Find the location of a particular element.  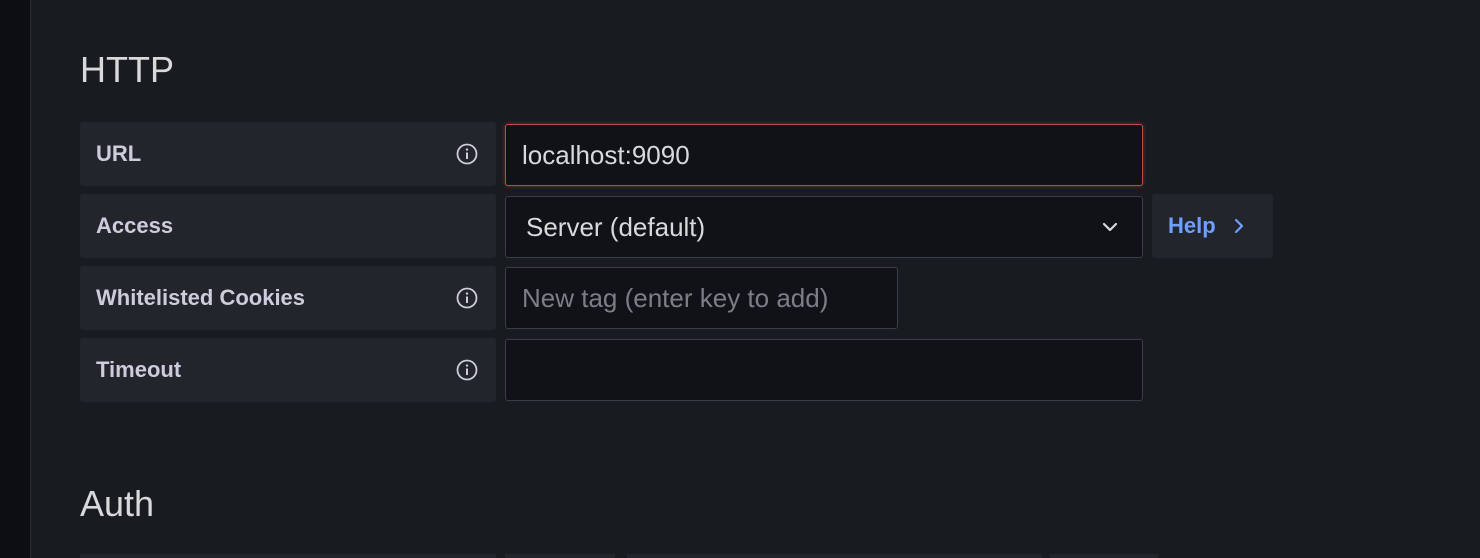

timeout-input is located at coordinates (824, 370).